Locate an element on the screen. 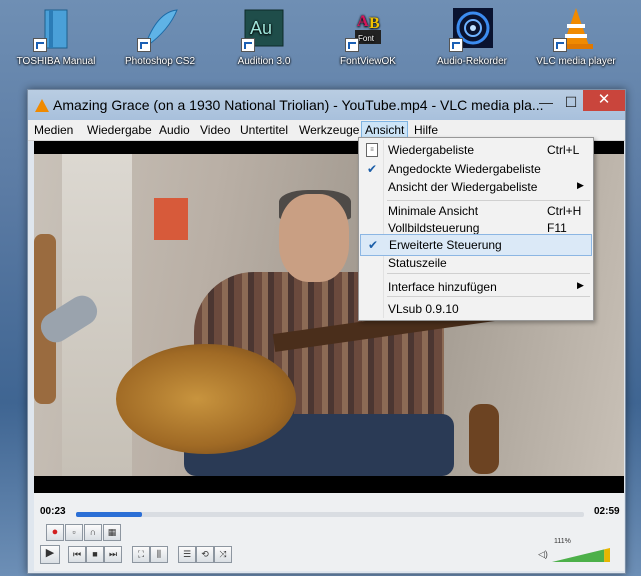 This screenshot has height=576, width=641. feather-icon is located at coordinates (160, 29).